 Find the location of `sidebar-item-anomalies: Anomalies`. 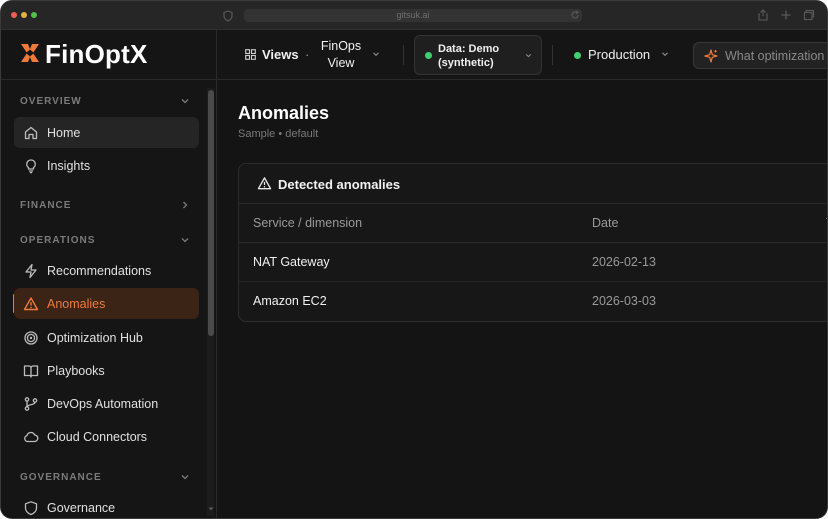

sidebar-item-anomalies: Anomalies is located at coordinates (106, 303).